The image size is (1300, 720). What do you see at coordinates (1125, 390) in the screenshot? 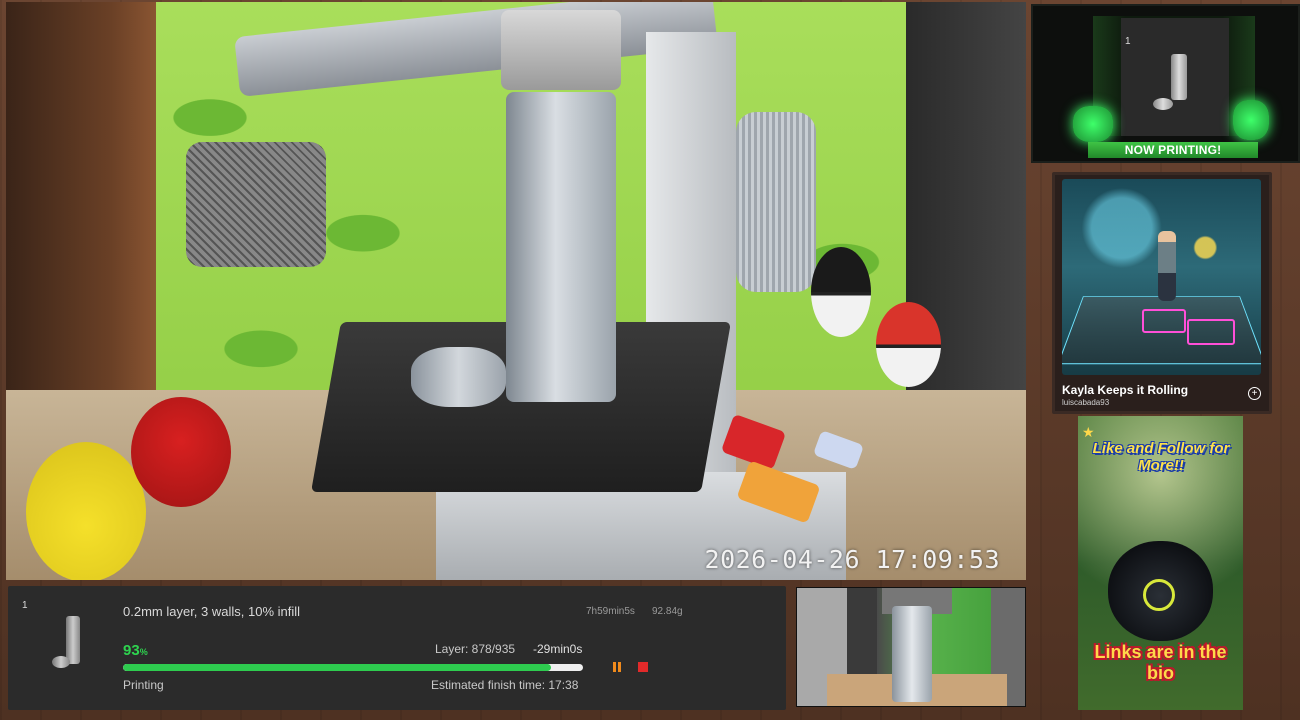
I see `song-title: Kayla Keeps it Rolling` at bounding box center [1125, 390].